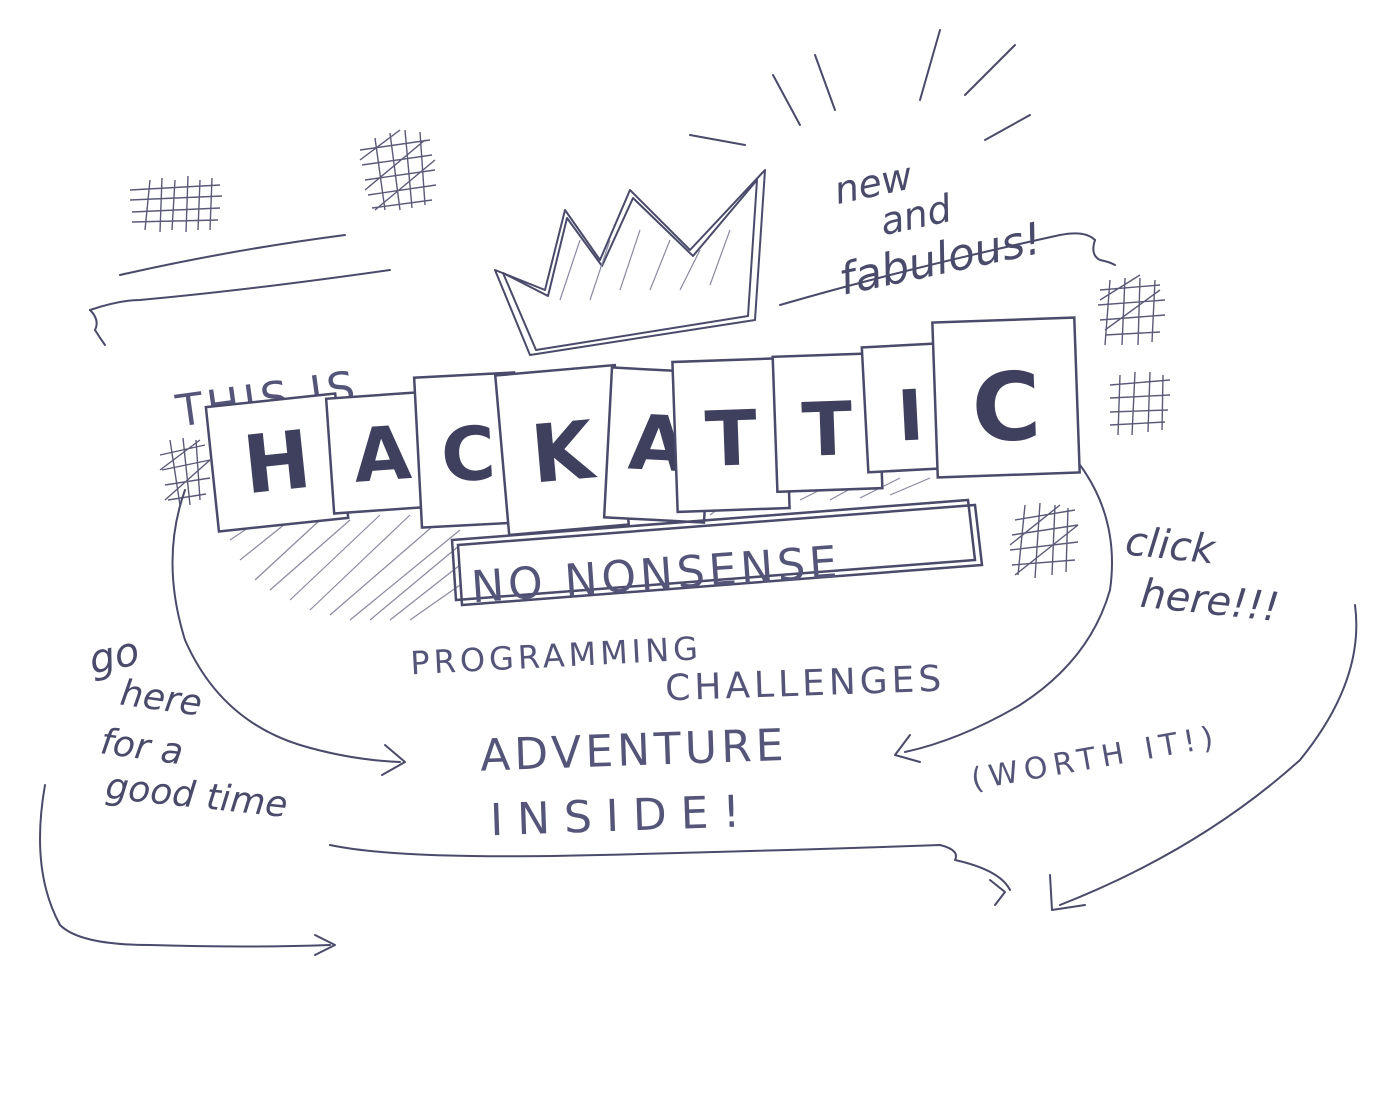  Describe the element at coordinates (288, 632) in the screenshot. I see `arrow-left-curve` at that location.